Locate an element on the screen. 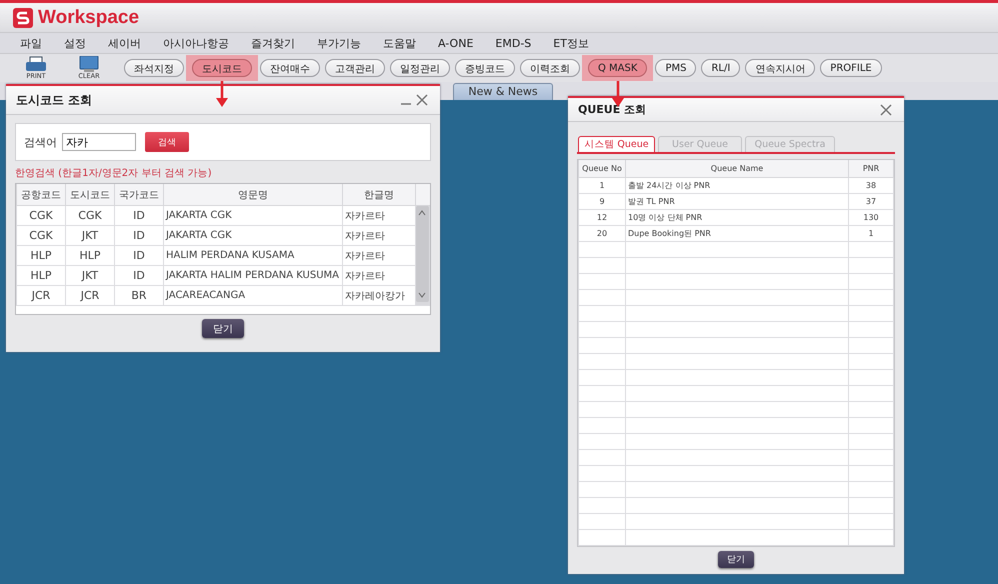 The height and width of the screenshot is (584, 998). column-header: 한글명 is located at coordinates (378, 195).